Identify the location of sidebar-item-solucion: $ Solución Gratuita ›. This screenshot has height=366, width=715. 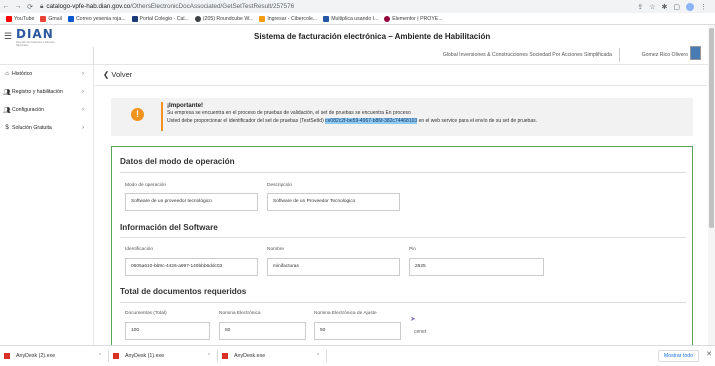
(47, 128).